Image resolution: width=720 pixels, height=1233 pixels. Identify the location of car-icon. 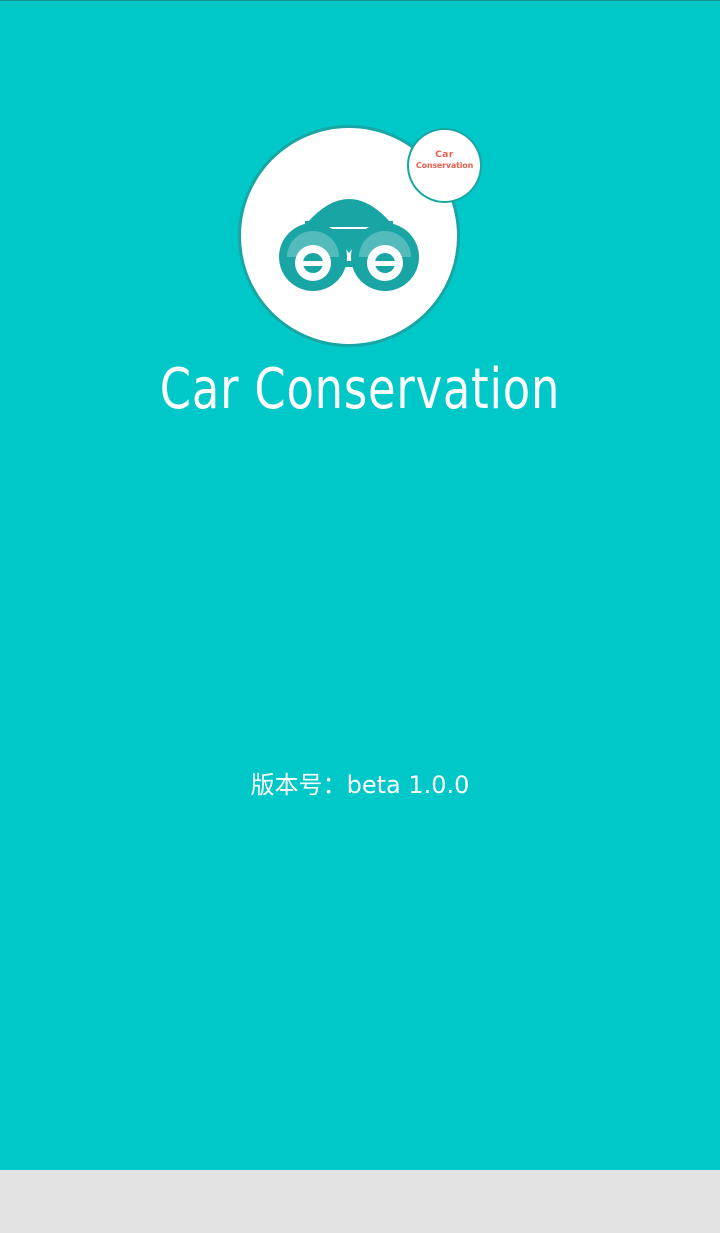
(349, 245).